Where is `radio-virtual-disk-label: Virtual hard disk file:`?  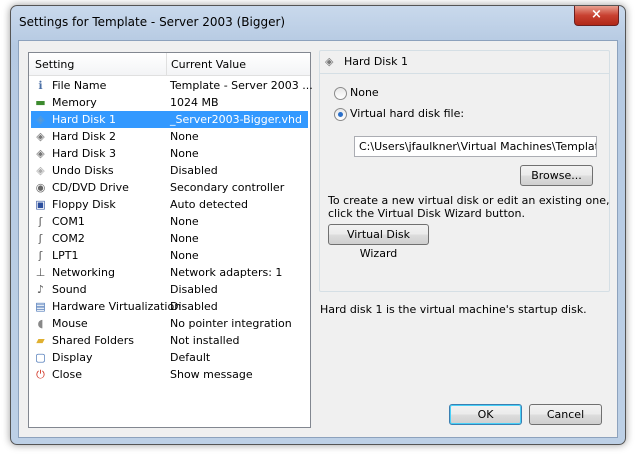 radio-virtual-disk-label: Virtual hard disk file: is located at coordinates (407, 113).